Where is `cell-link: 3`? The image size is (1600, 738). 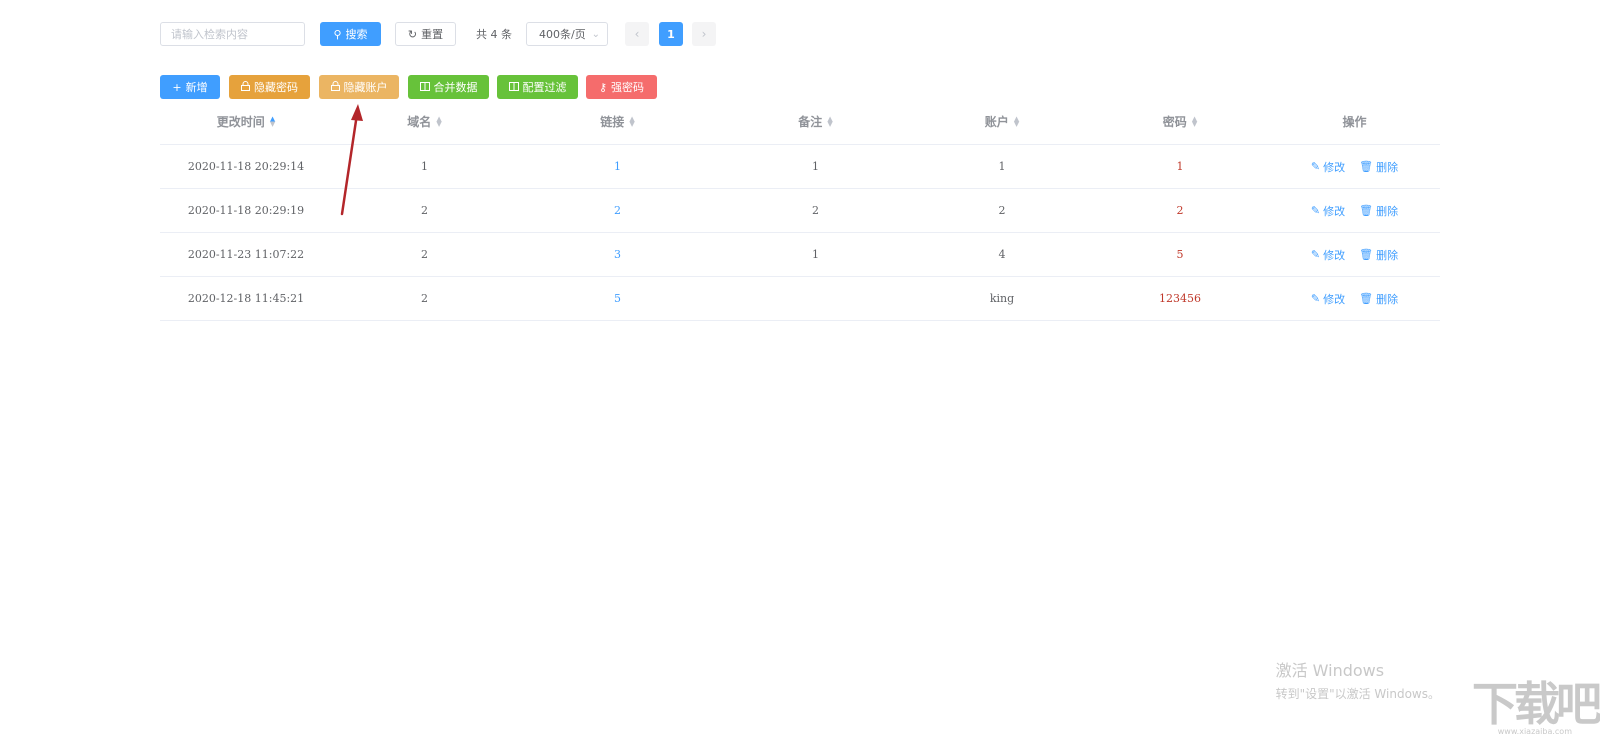
cell-link: 3 is located at coordinates (617, 254).